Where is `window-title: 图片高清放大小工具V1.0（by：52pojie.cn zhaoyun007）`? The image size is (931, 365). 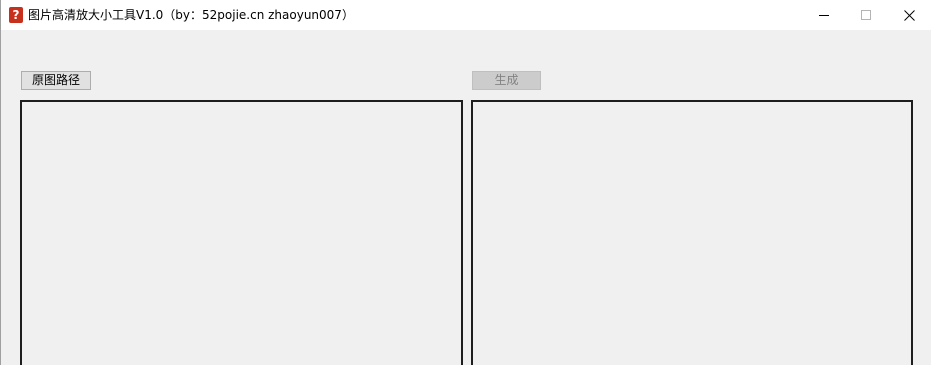 window-title: 图片高清放大小工具V1.0（by：52pojie.cn zhaoyun007） is located at coordinates (191, 15).